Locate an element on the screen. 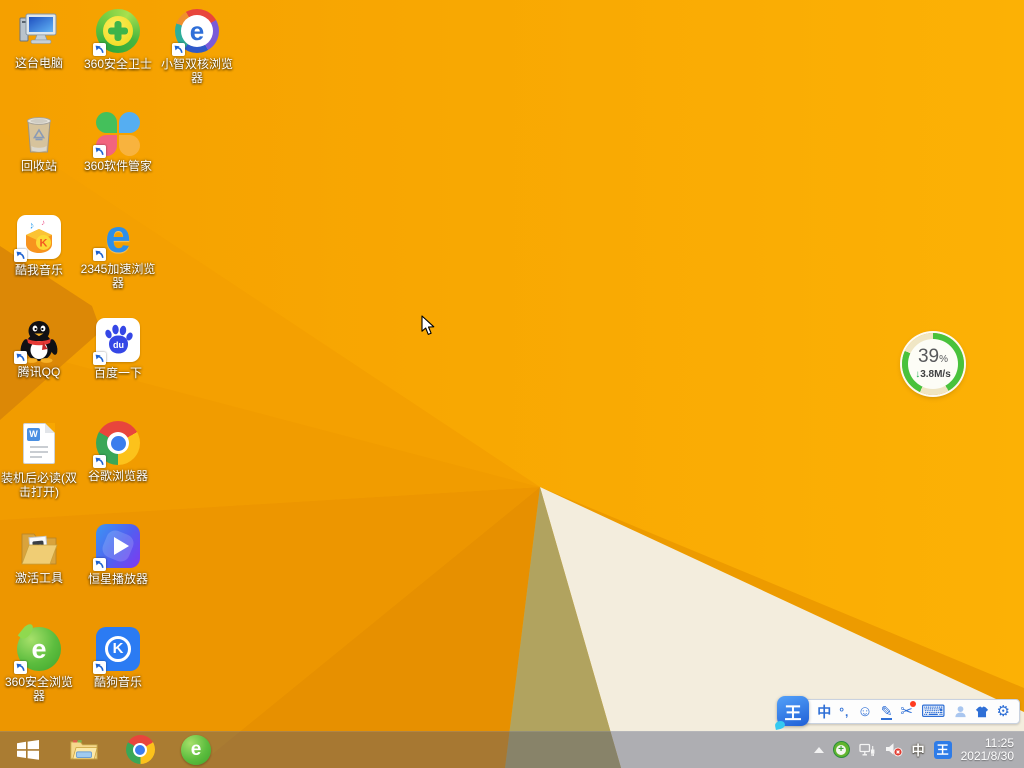  2345-browser-icon: e is located at coordinates (117, 237).